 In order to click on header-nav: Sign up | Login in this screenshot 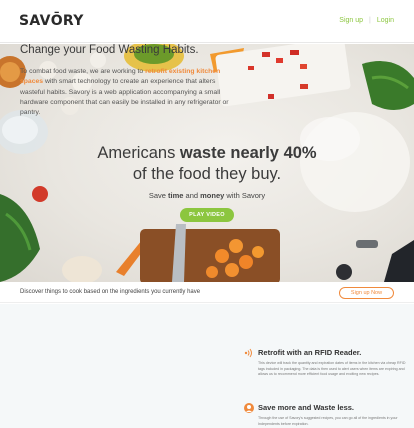, I will do `click(366, 20)`.